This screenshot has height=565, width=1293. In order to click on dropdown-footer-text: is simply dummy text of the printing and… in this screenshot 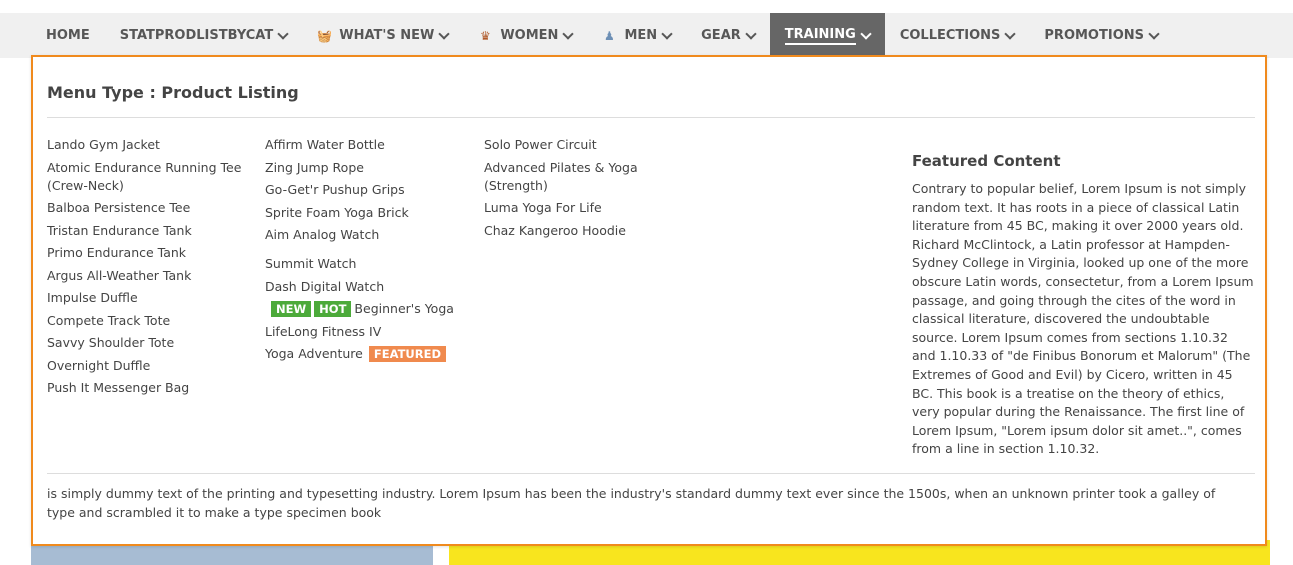, I will do `click(631, 503)`.